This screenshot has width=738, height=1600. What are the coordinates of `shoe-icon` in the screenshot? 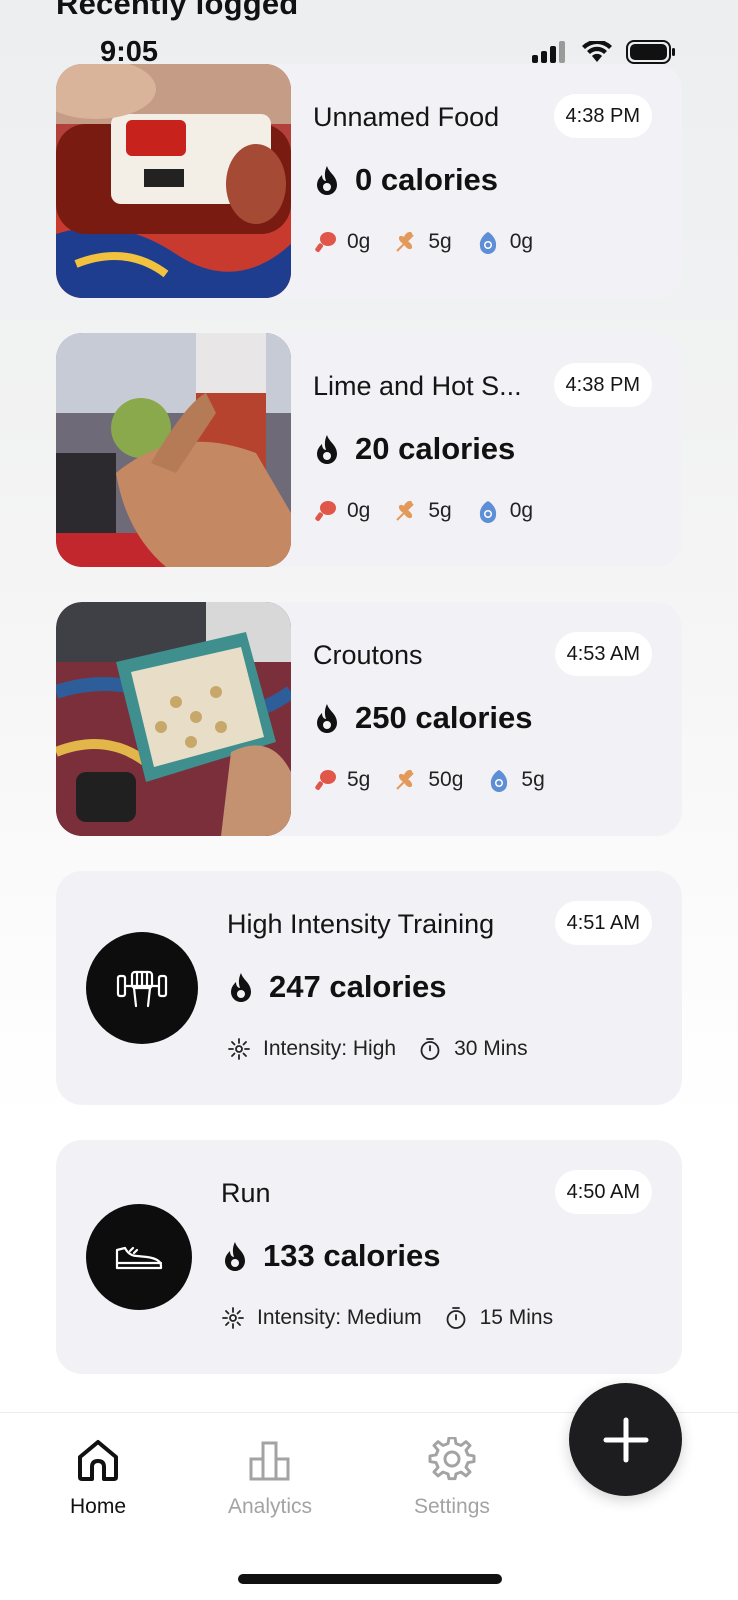 It's located at (139, 1258).